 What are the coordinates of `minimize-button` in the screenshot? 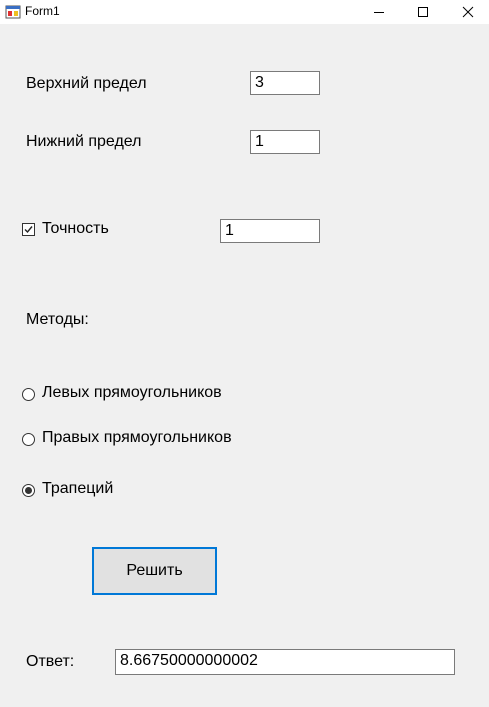 It's located at (379, 12).